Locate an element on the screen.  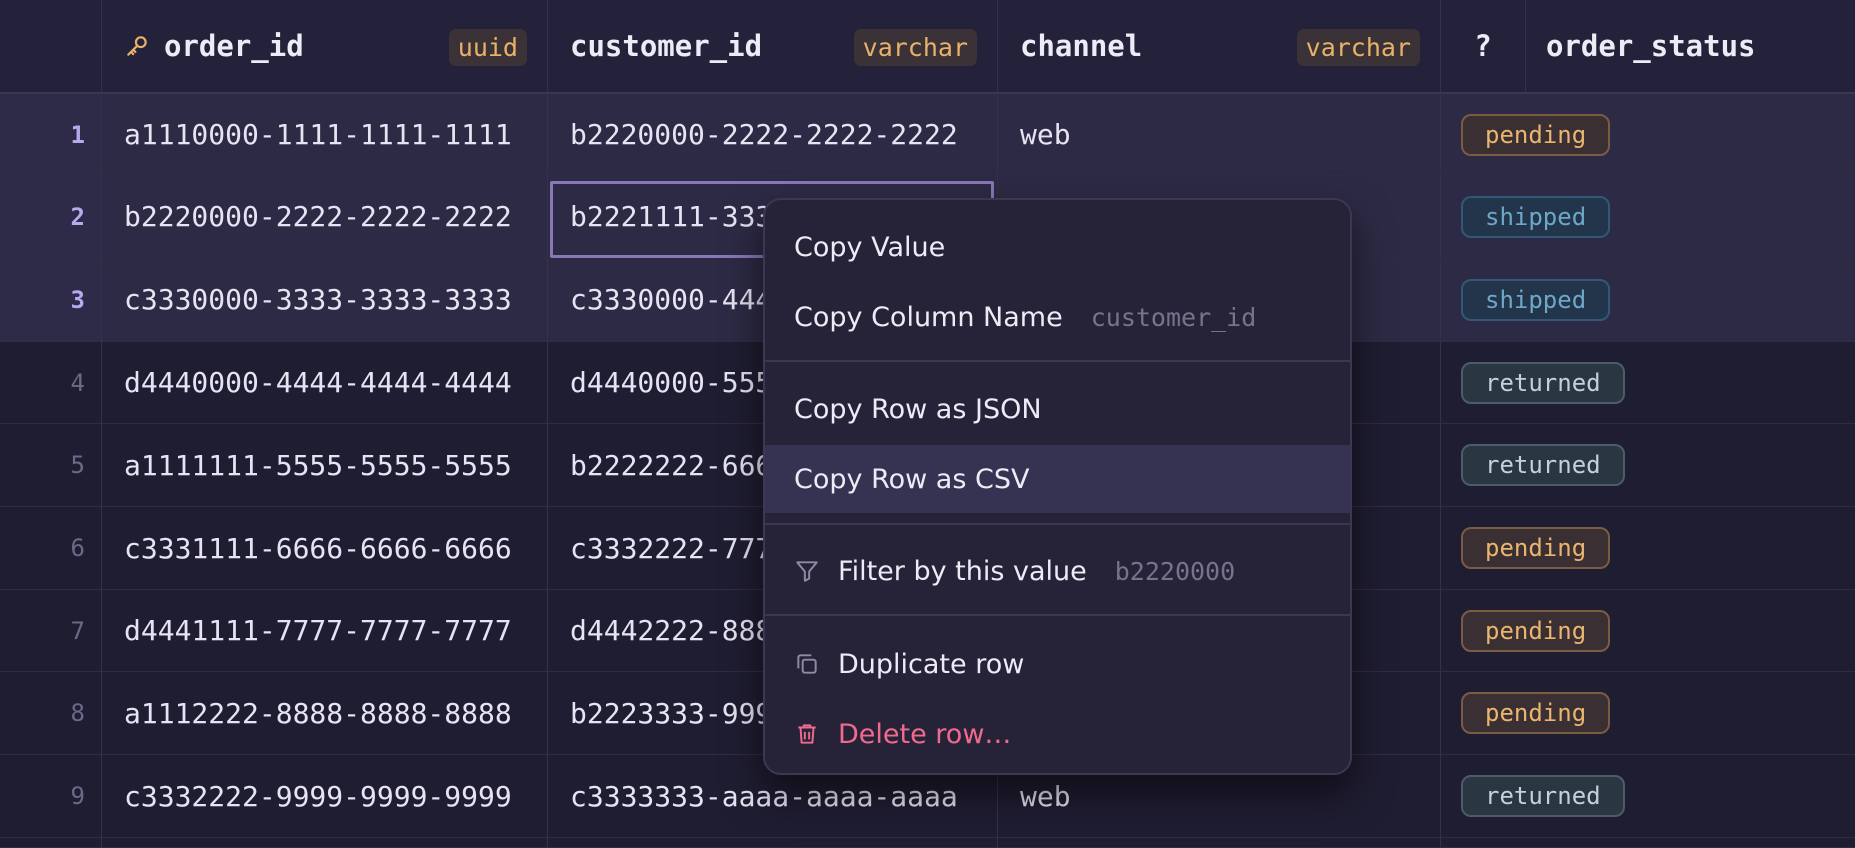
table-row-partial is located at coordinates (927, 843).